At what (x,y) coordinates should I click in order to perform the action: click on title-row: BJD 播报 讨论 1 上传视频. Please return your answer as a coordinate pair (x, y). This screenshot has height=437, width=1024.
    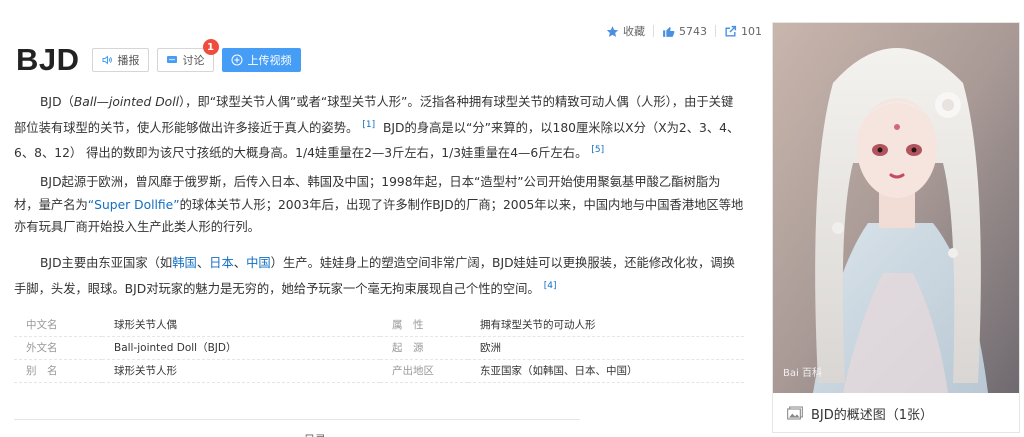
    Looking at the image, I should click on (162, 58).